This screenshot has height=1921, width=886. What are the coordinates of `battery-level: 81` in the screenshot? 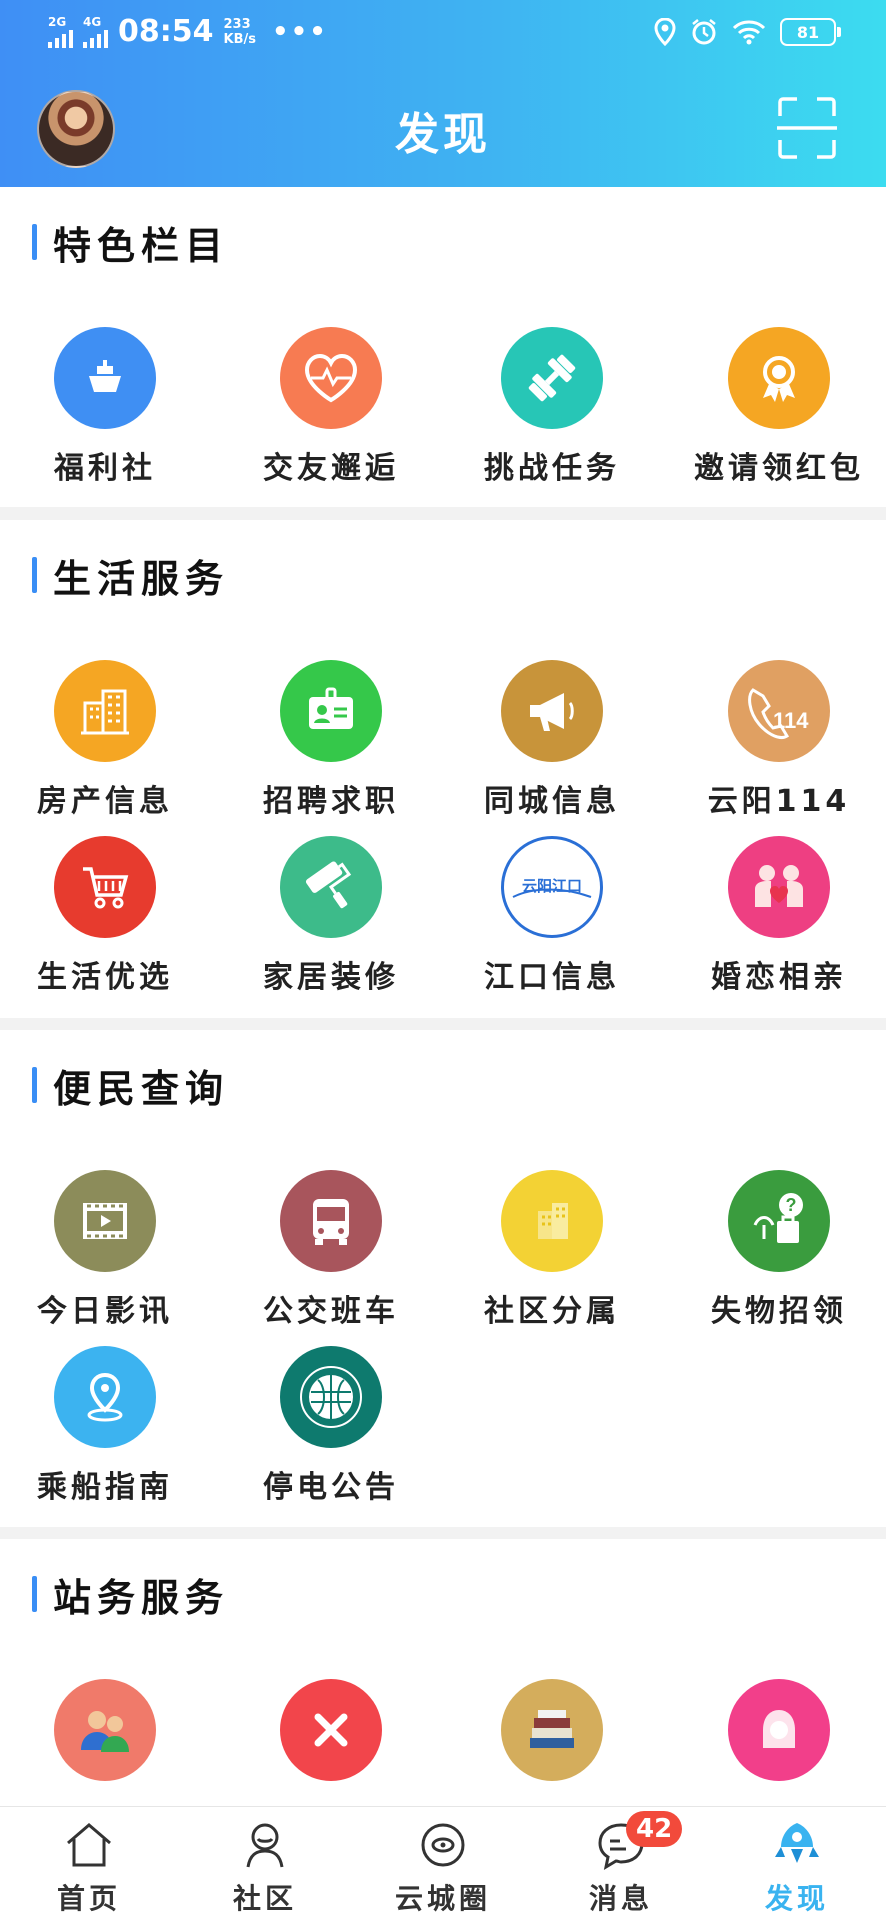 It's located at (808, 32).